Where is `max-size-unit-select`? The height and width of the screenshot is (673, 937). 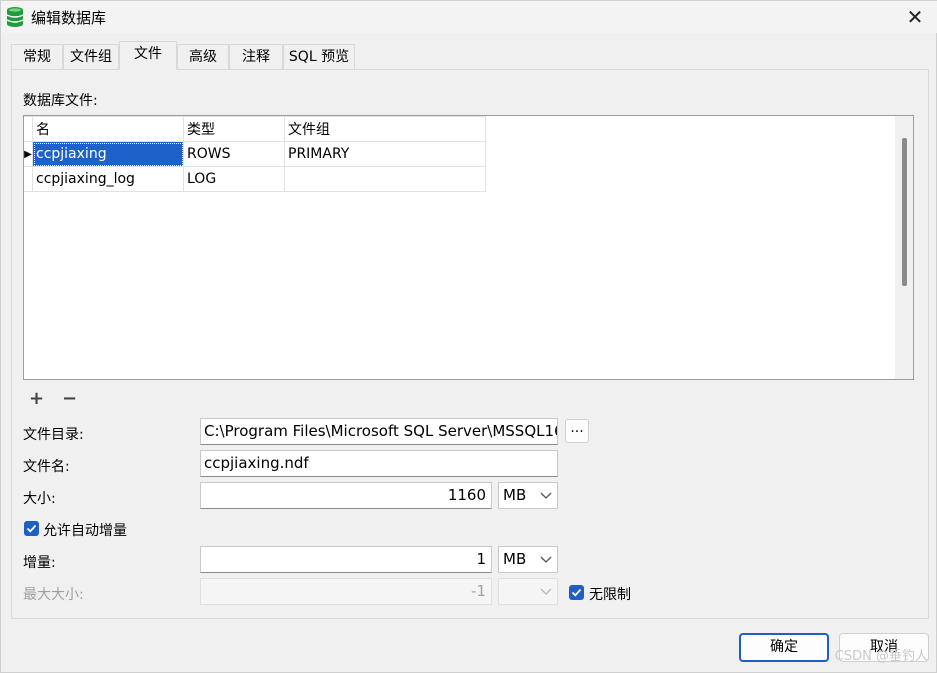
max-size-unit-select is located at coordinates (528, 591).